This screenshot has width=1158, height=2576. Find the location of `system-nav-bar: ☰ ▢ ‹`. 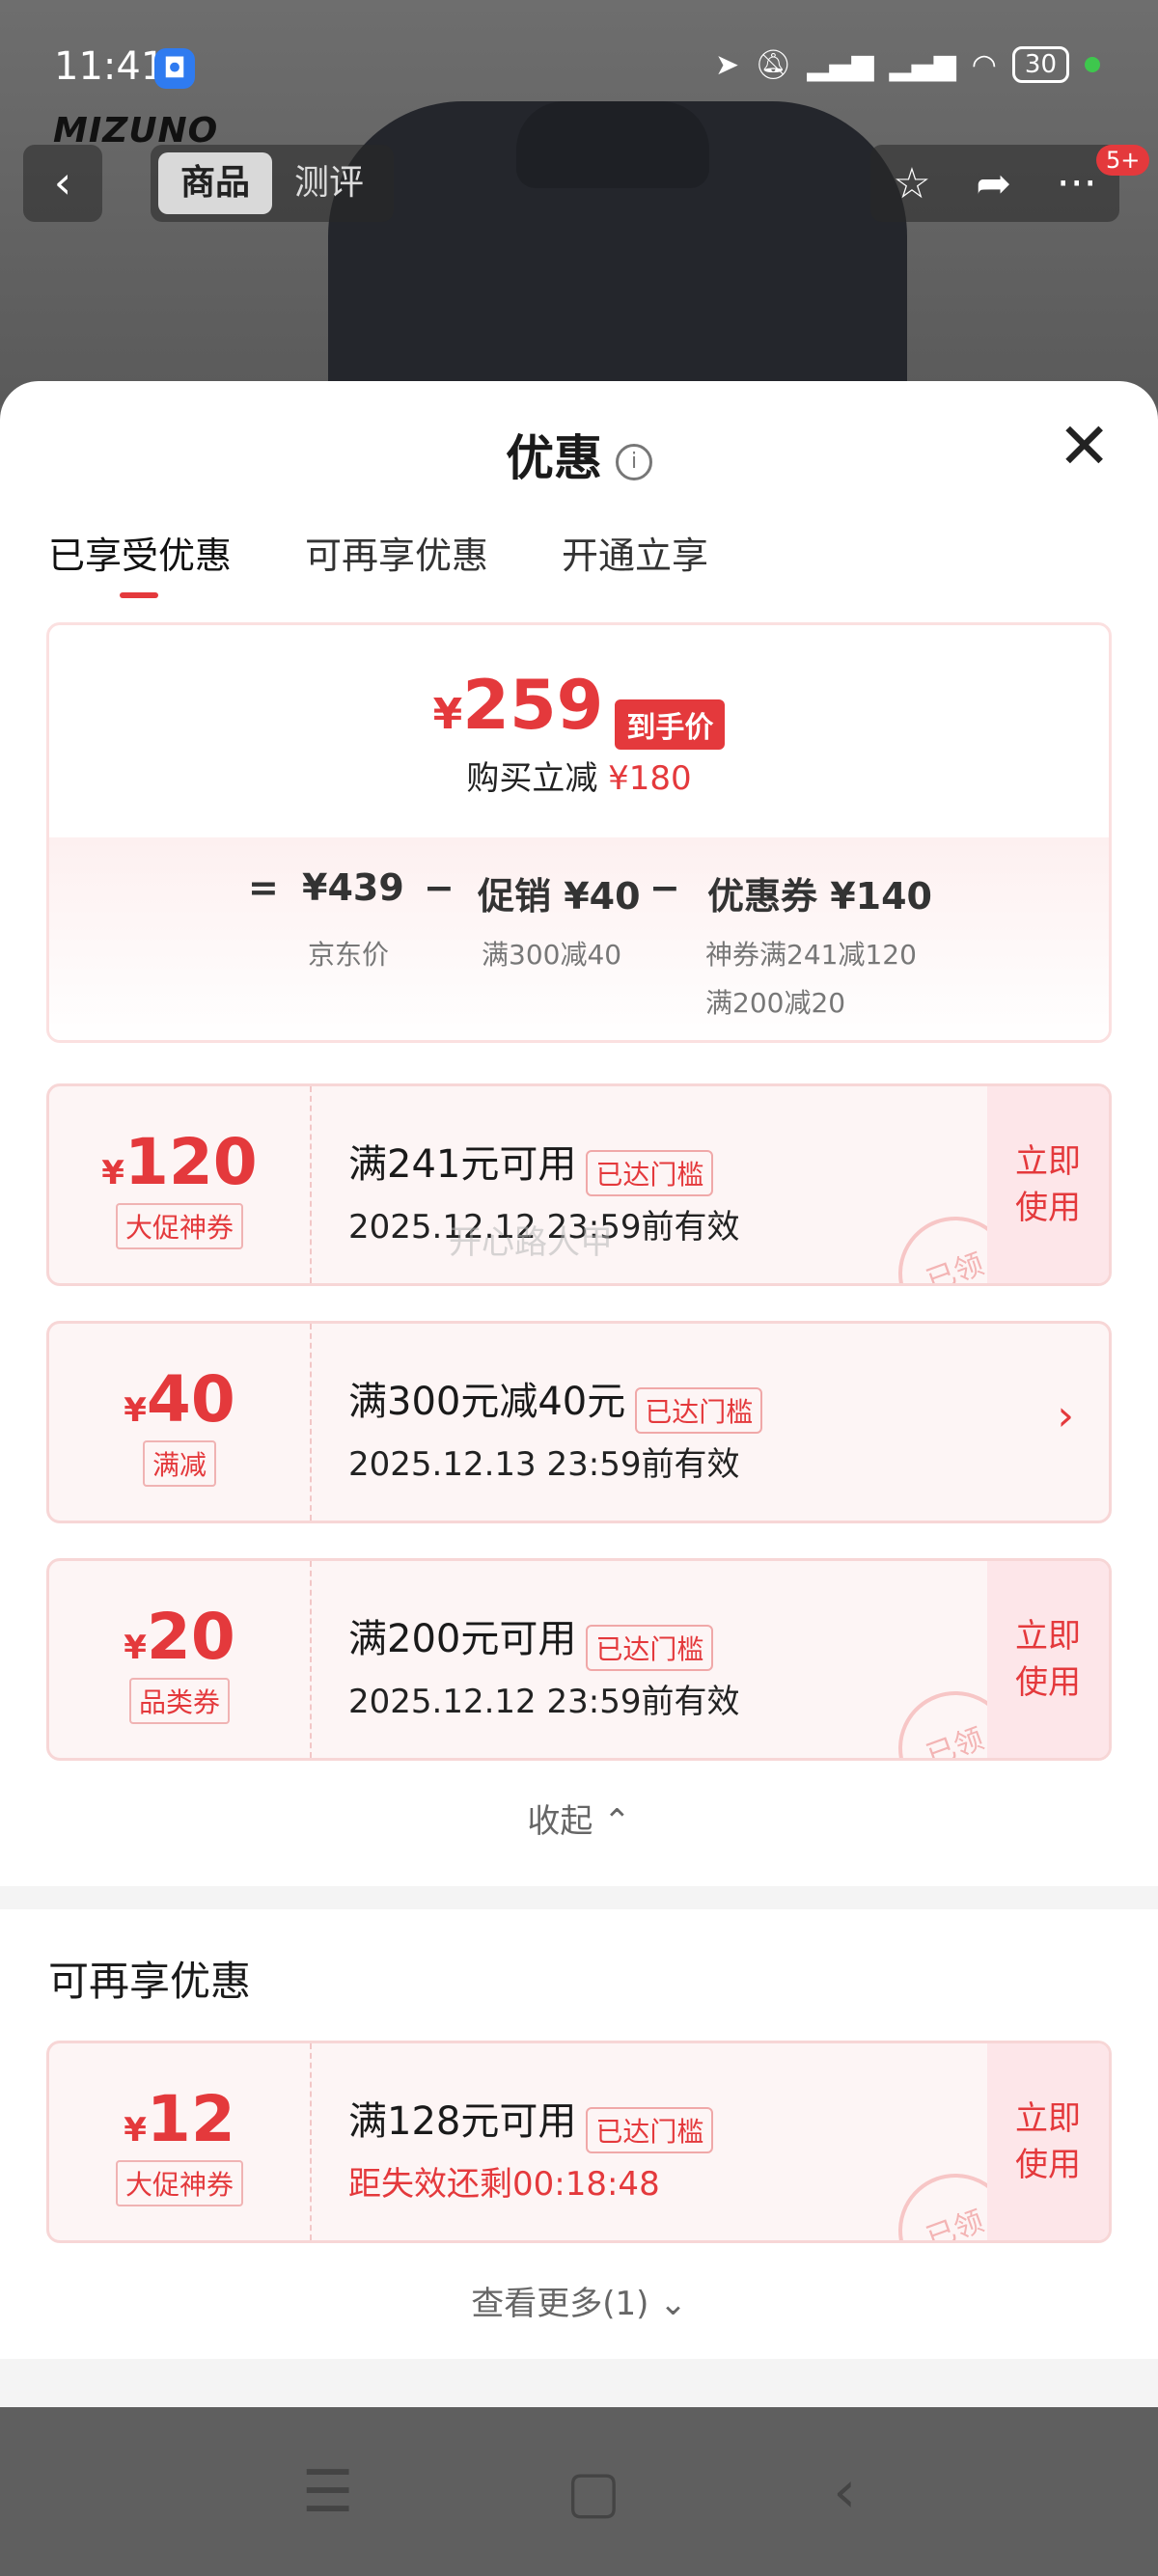

system-nav-bar: ☰ ▢ ‹ is located at coordinates (579, 2491).